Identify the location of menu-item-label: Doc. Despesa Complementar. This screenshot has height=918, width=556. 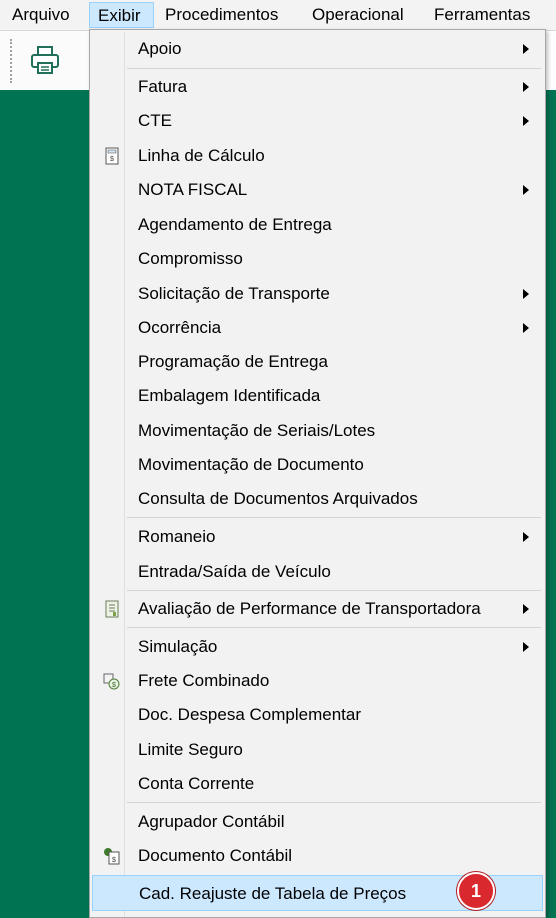
(249, 714).